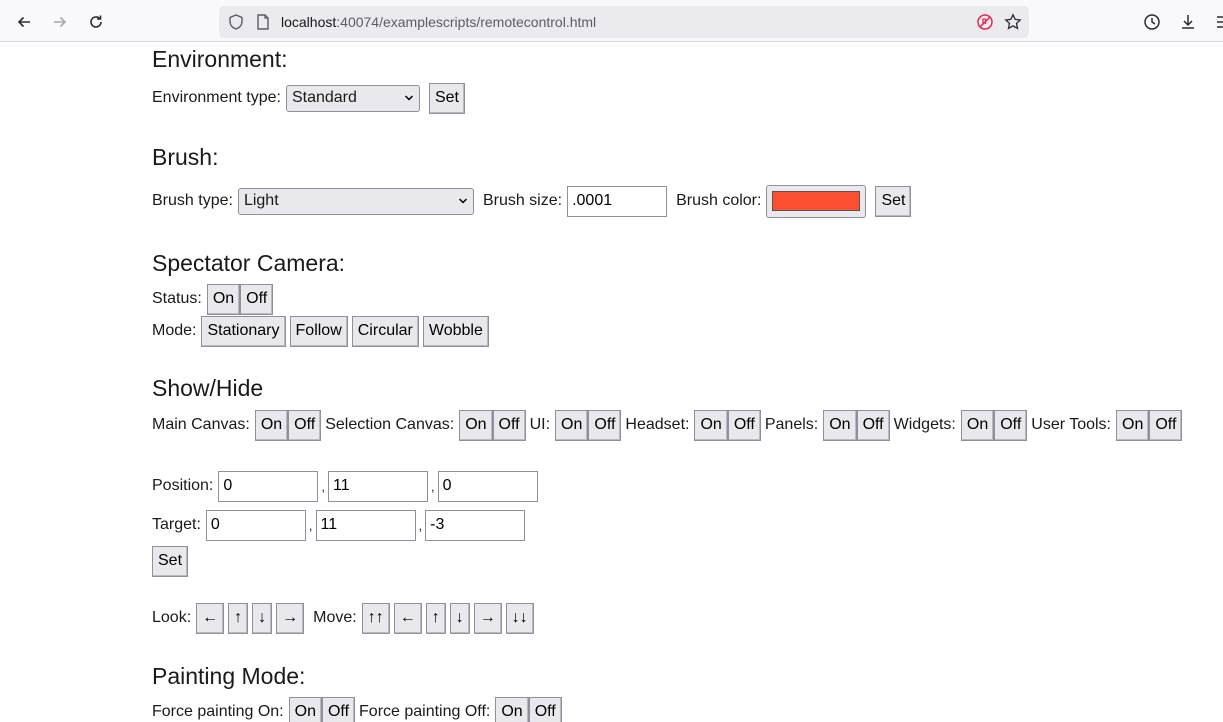  What do you see at coordinates (201, 424) in the screenshot?
I see `main-canvas-label: Main Canvas:` at bounding box center [201, 424].